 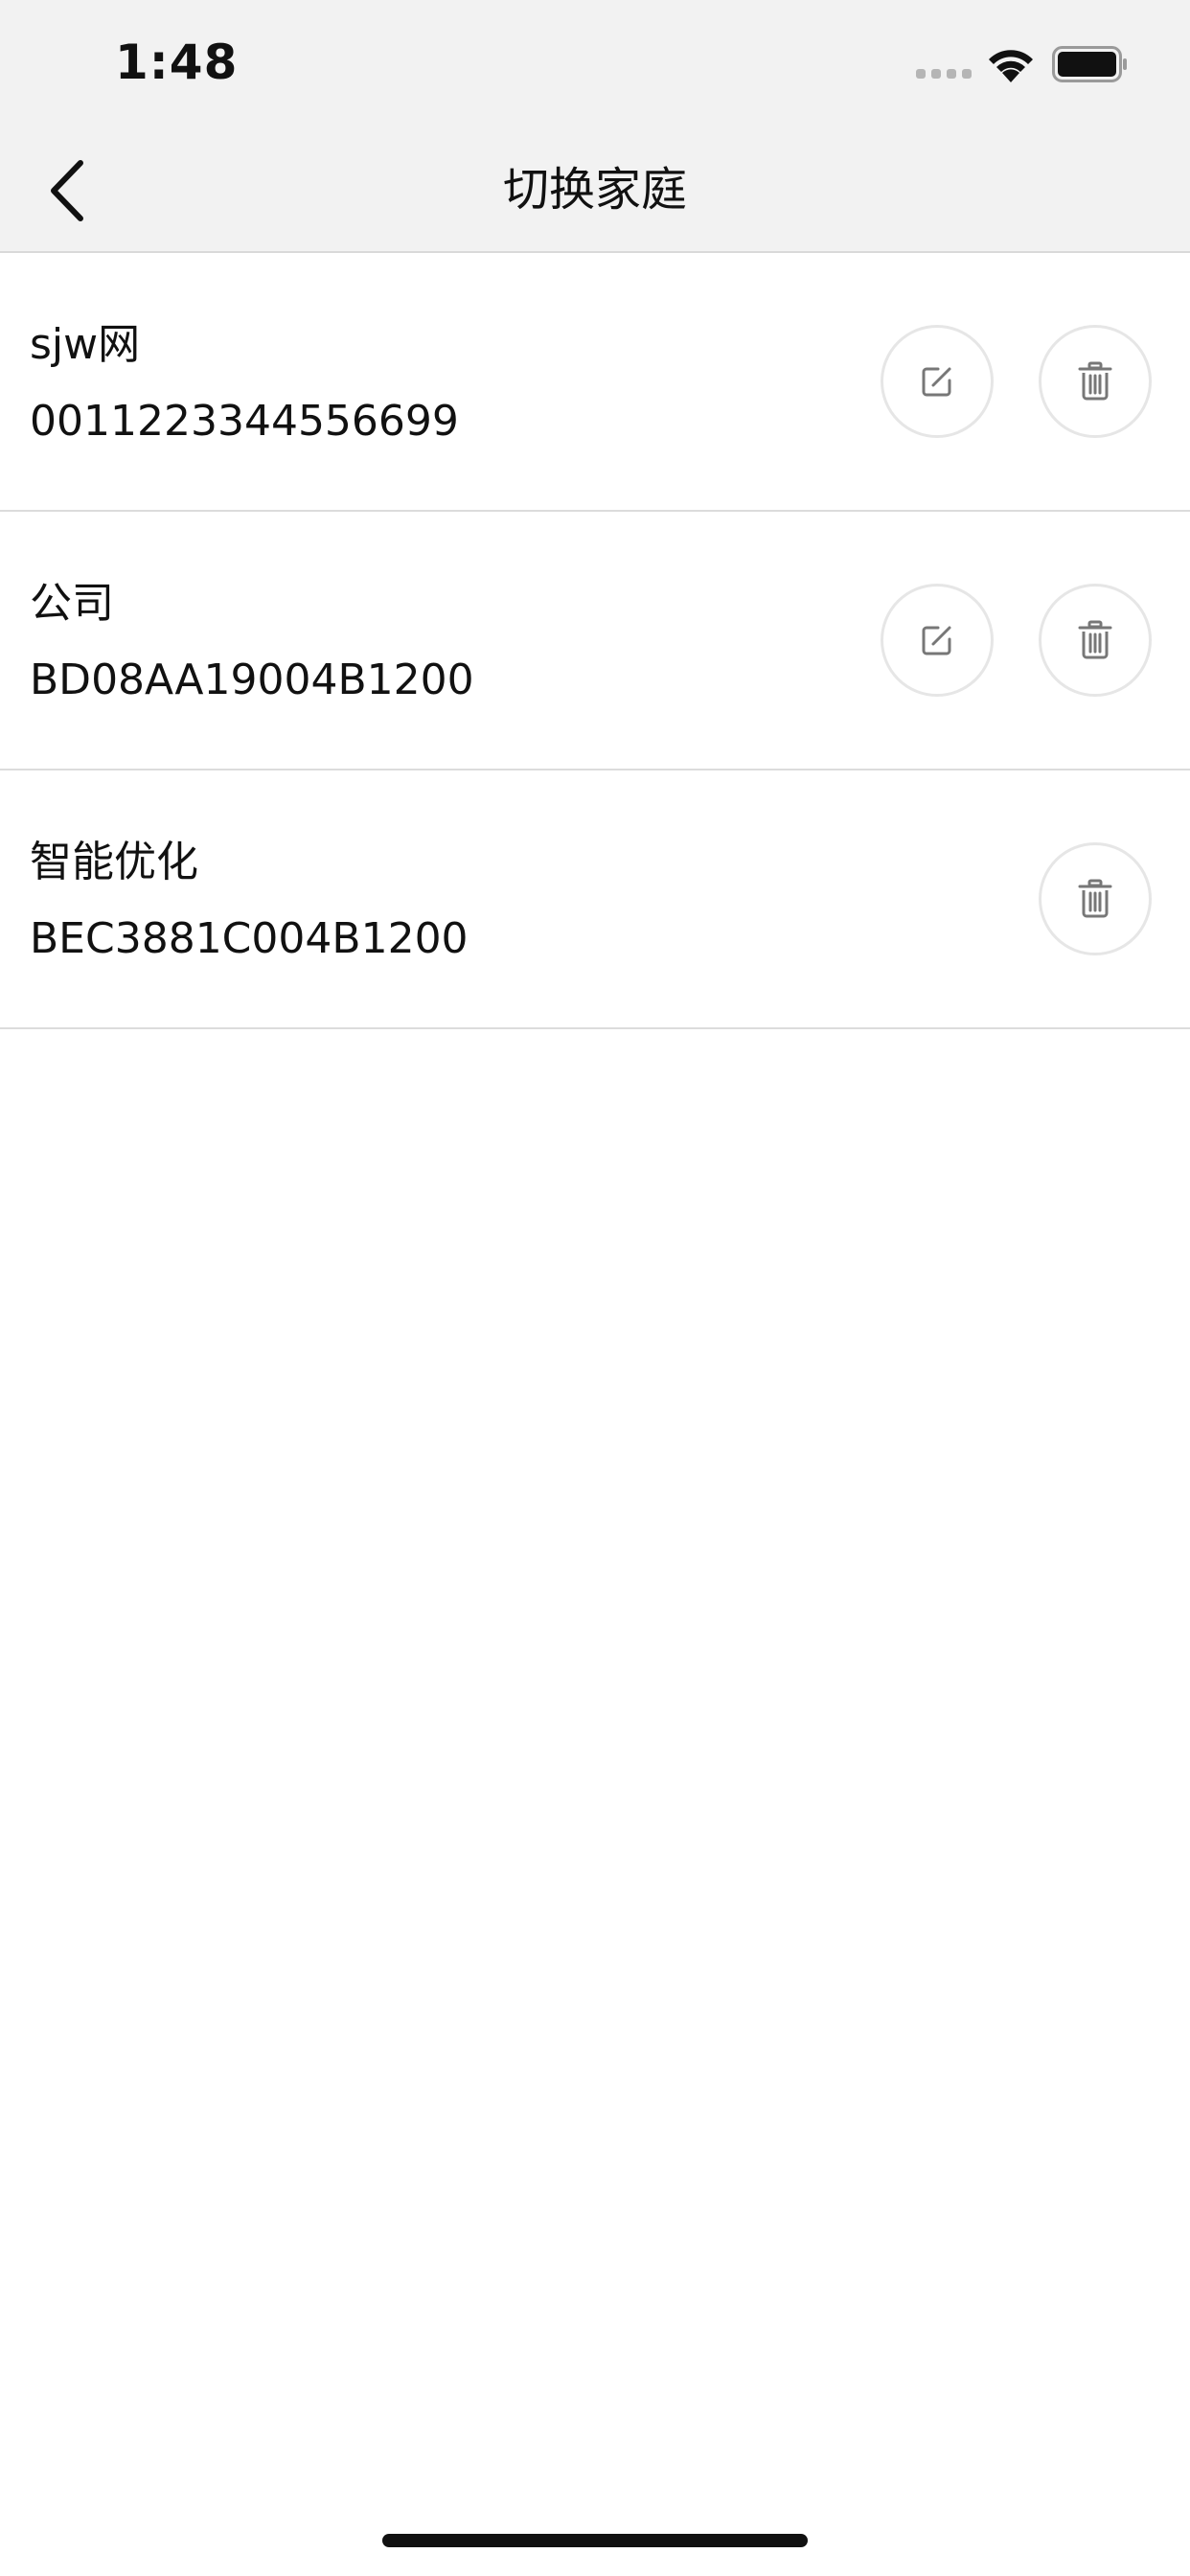 What do you see at coordinates (177, 62) in the screenshot?
I see `status-time: 1:48` at bounding box center [177, 62].